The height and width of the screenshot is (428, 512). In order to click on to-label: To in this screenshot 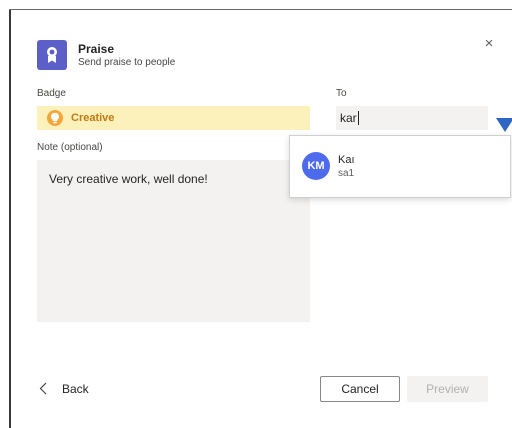, I will do `click(341, 93)`.